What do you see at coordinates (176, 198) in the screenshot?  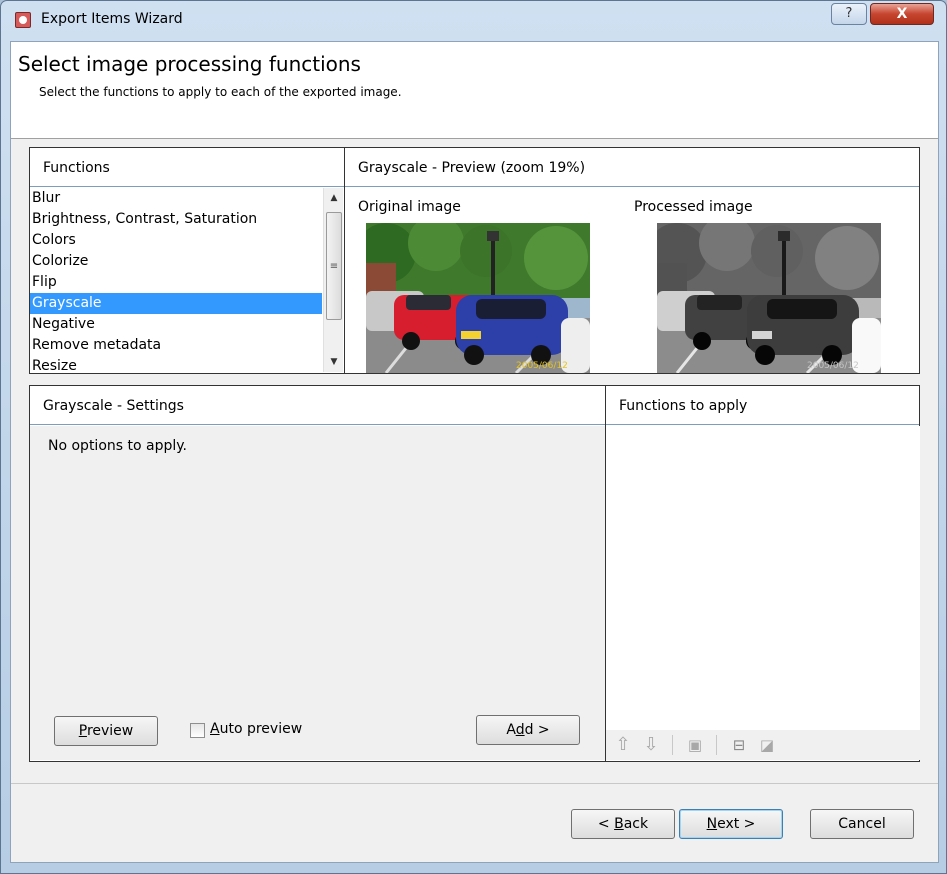 I see `function-list-item: Blur` at bounding box center [176, 198].